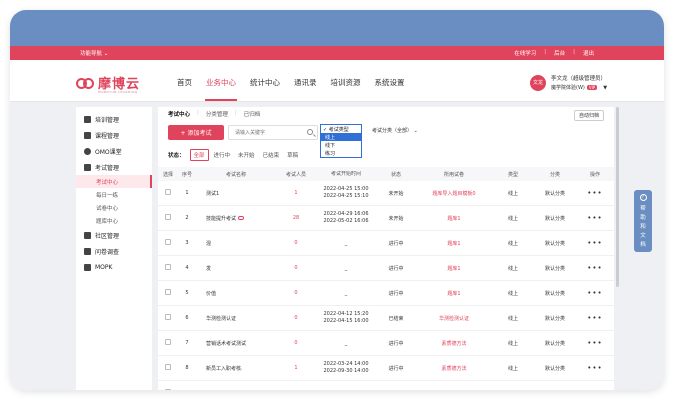 The width and height of the screenshot is (676, 400). Describe the element at coordinates (199, 155) in the screenshot. I see `status-option-all: 全部` at that location.